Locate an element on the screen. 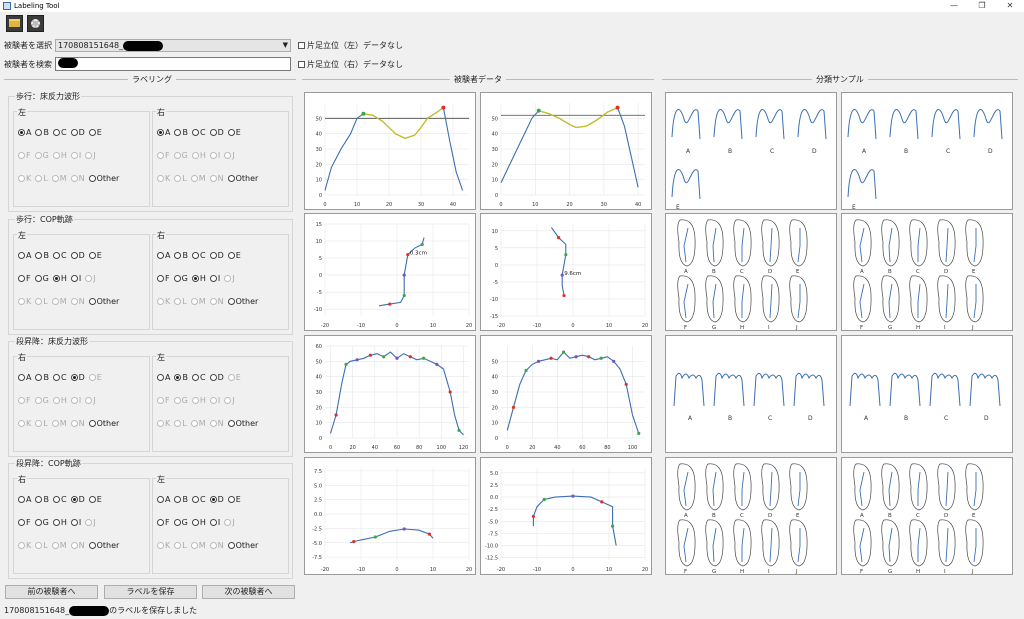 This screenshot has height=619, width=1024. left-single-stand-checkbox: 片足立位（左）データなし is located at coordinates (350, 45).